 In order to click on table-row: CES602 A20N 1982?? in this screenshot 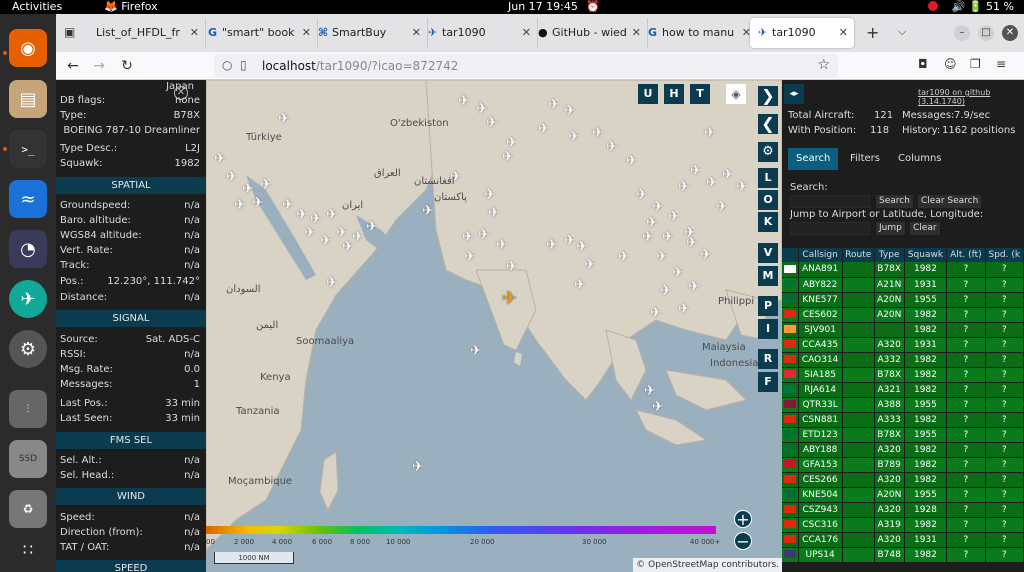, I will do `click(903, 315)`.